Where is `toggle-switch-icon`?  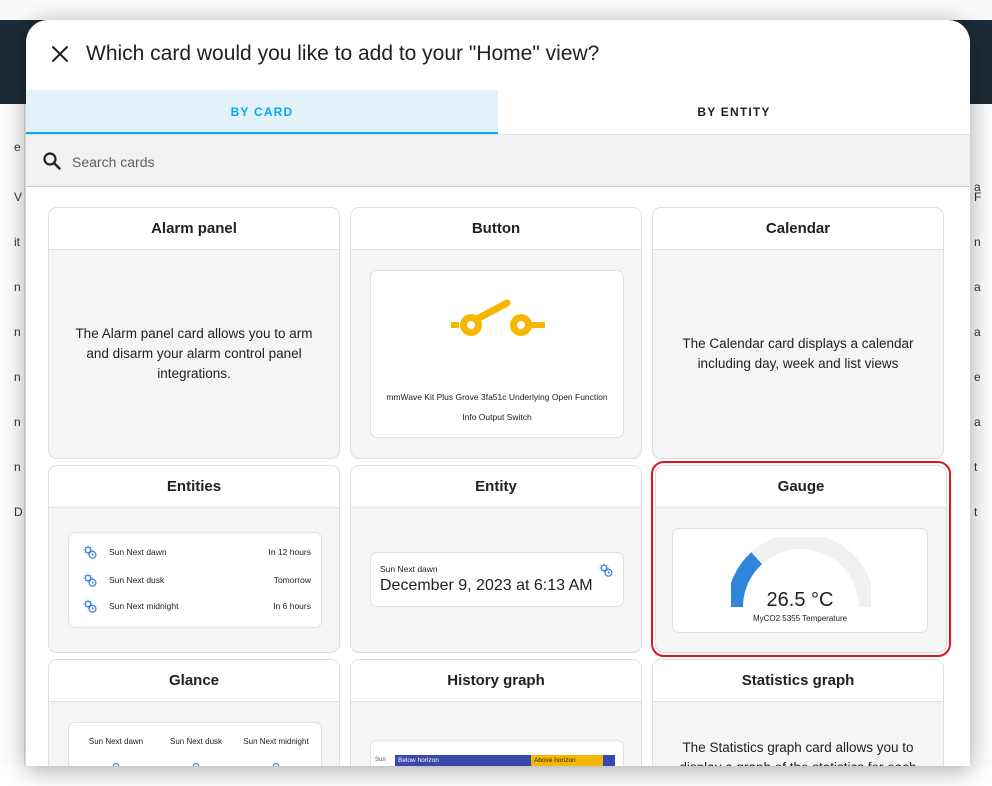 toggle-switch-icon is located at coordinates (498, 317).